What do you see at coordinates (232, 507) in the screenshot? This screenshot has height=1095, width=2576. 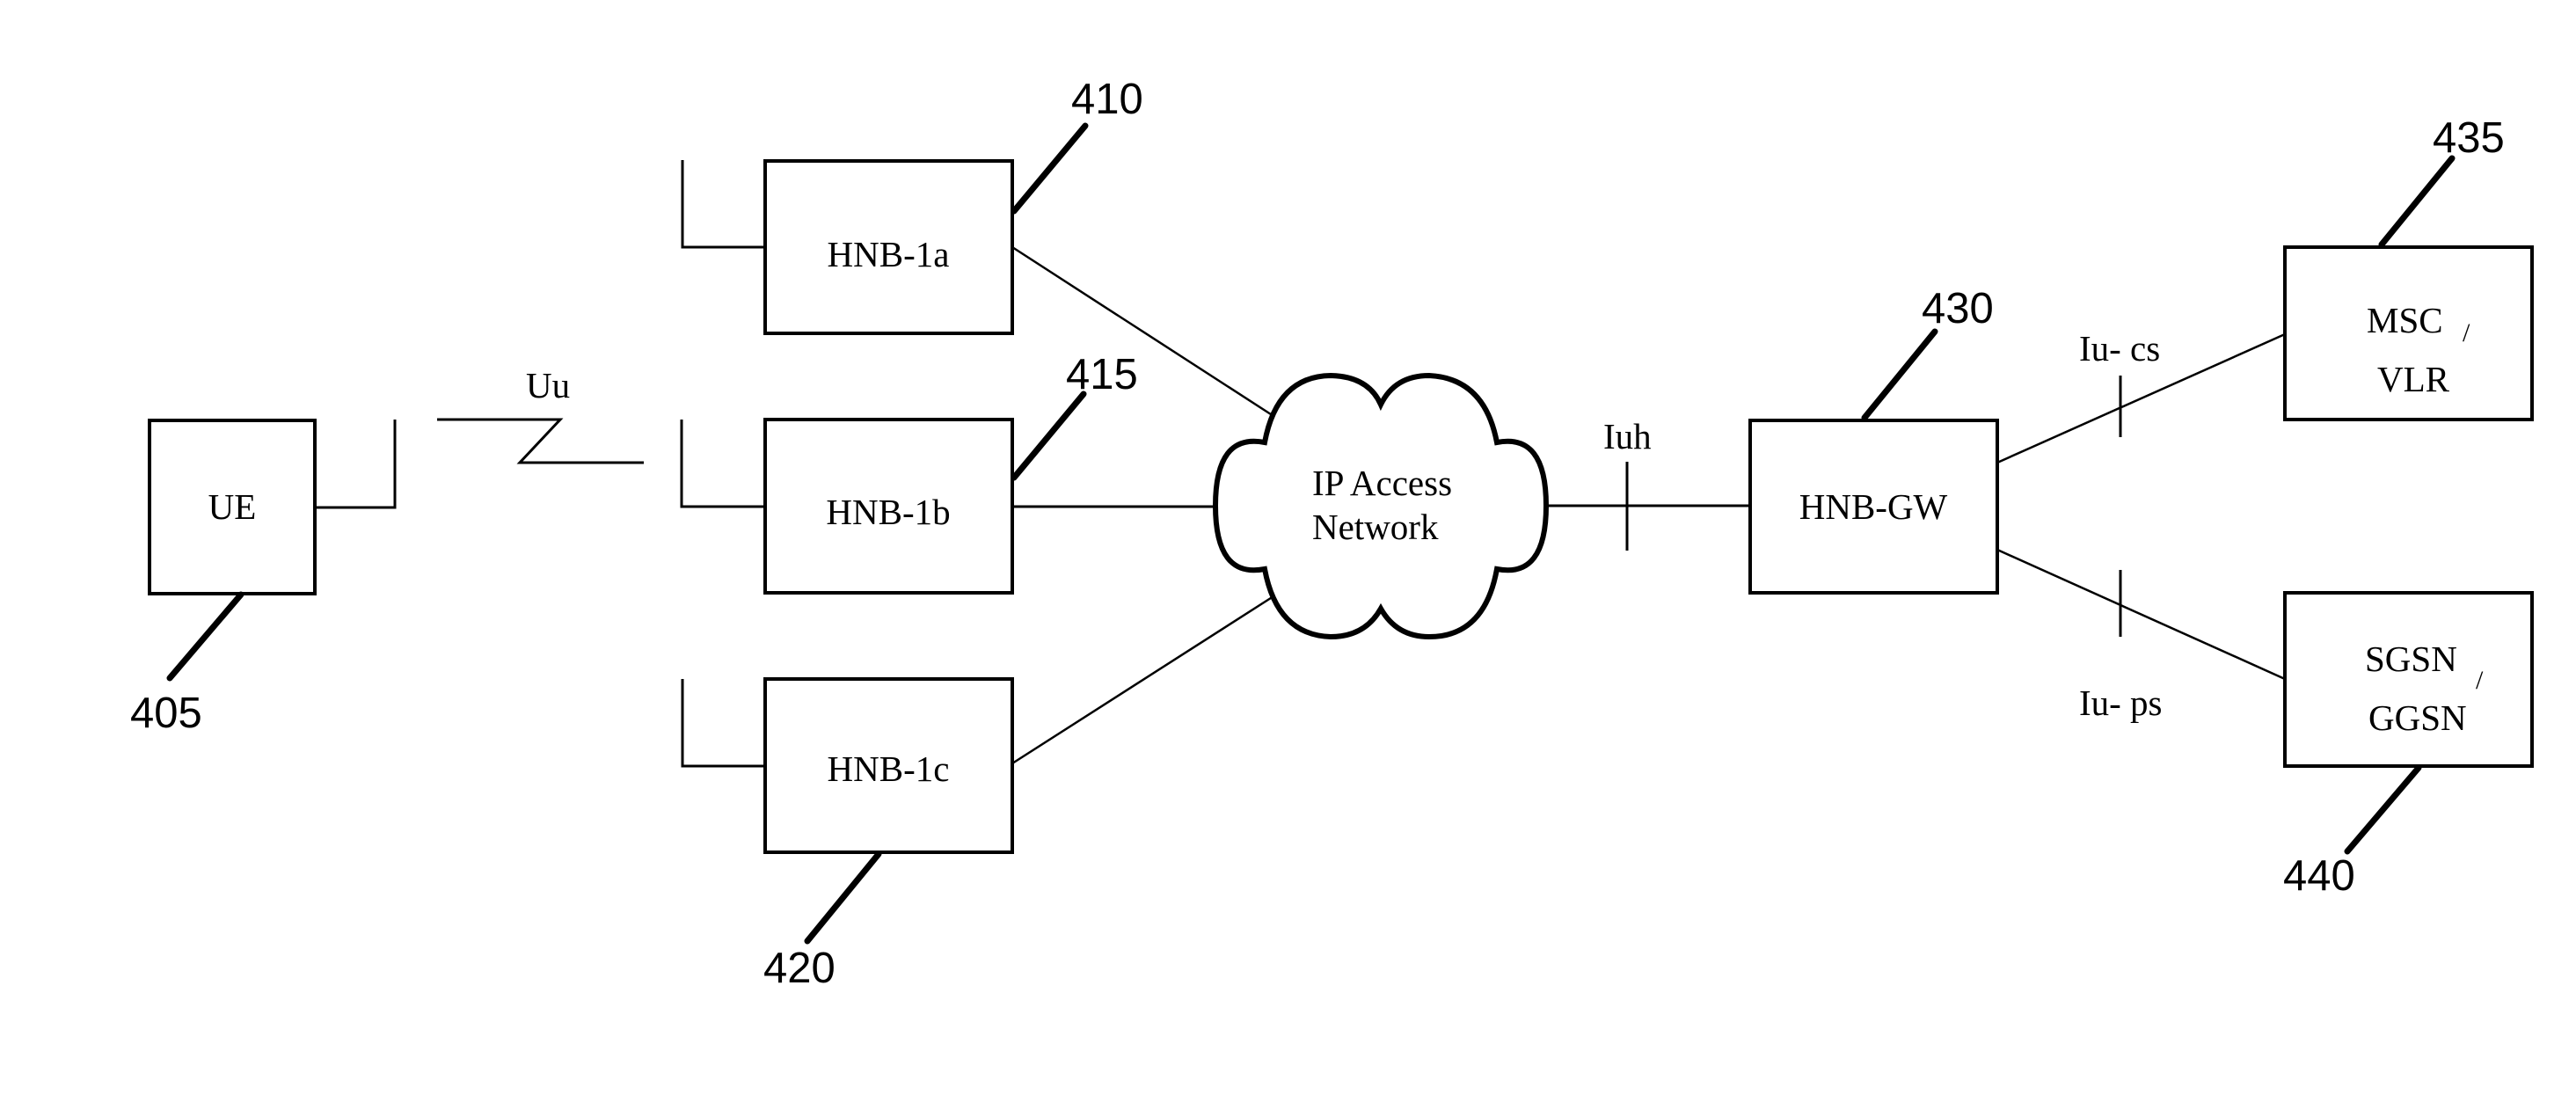 I see `ue-label: UE` at bounding box center [232, 507].